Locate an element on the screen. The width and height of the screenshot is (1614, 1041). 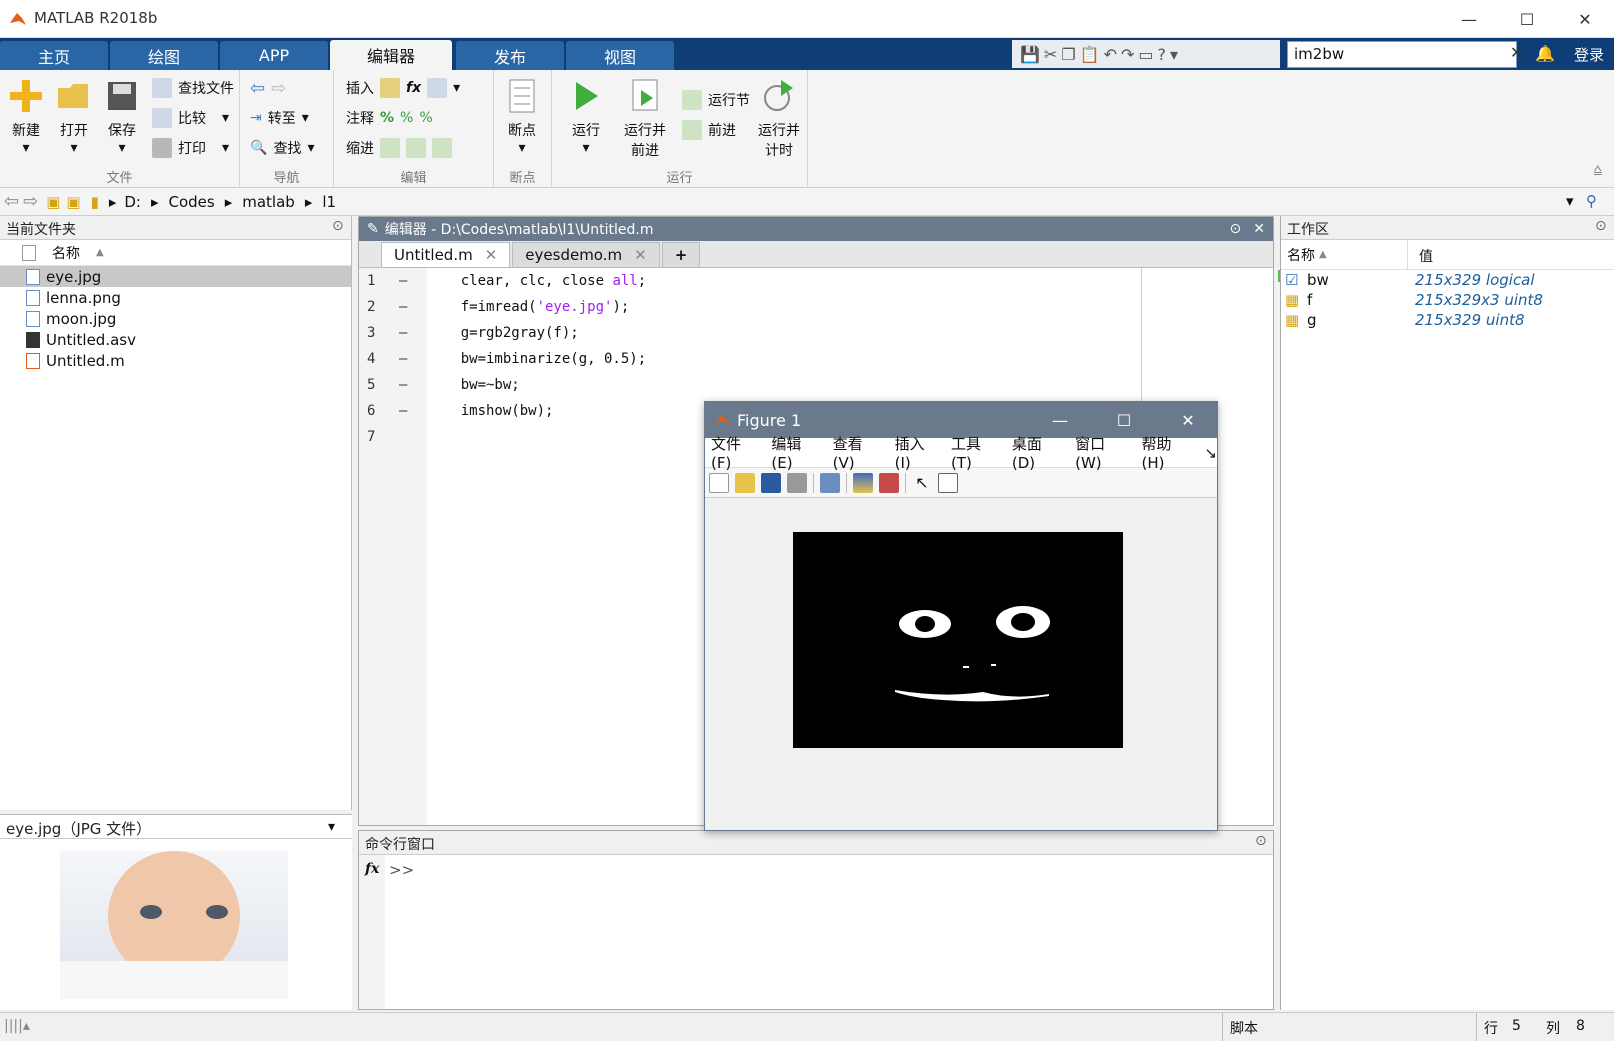
bell-icon: 🔔 is located at coordinates (1545, 53).